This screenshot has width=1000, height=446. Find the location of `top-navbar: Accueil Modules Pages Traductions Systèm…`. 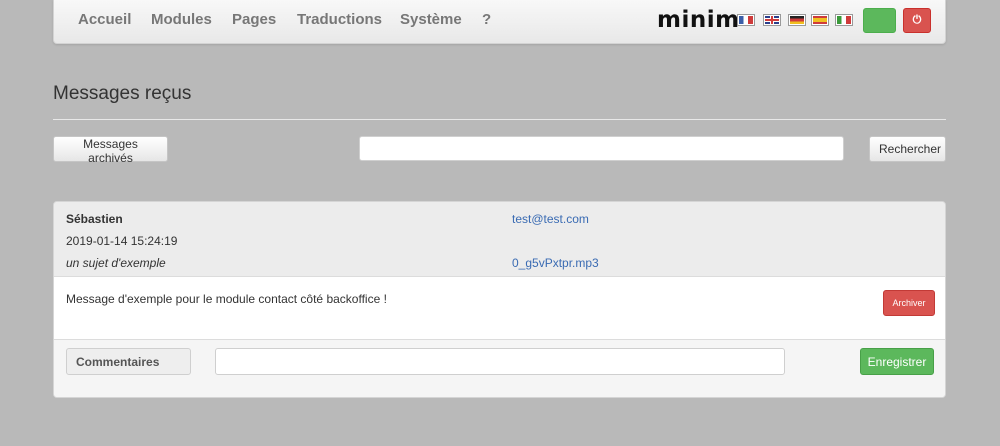

top-navbar: Accueil Modules Pages Traductions Systèm… is located at coordinates (499, 22).